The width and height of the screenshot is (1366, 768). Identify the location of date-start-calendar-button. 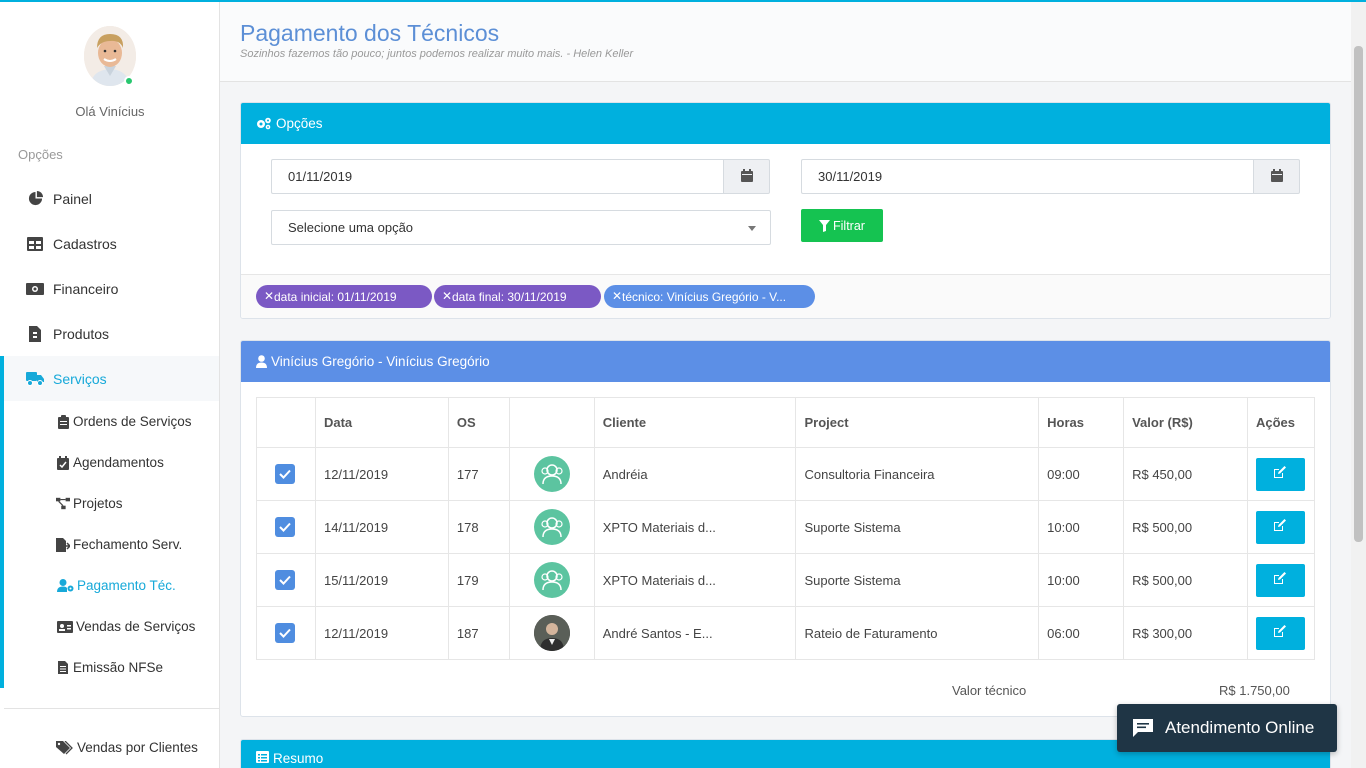
(746, 176).